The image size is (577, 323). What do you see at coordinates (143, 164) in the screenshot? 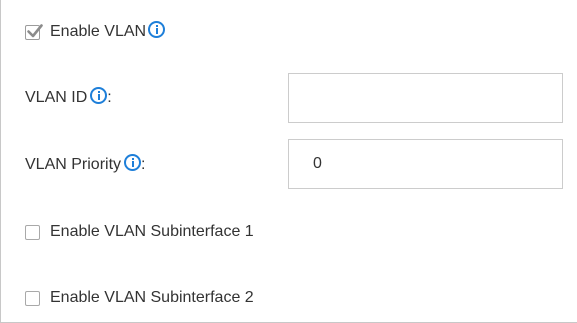
I see `vlan-priority-colon: :` at bounding box center [143, 164].